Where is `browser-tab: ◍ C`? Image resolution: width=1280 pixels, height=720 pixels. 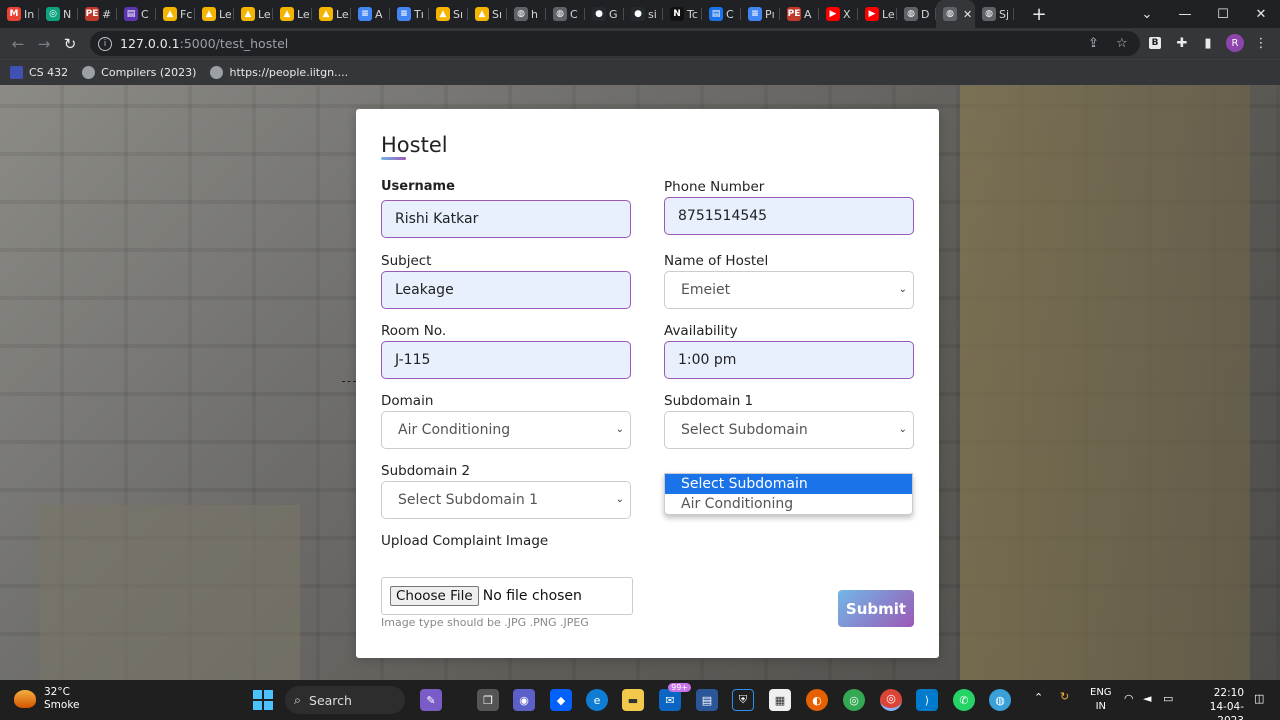 browser-tab: ◍ C is located at coordinates (565, 14).